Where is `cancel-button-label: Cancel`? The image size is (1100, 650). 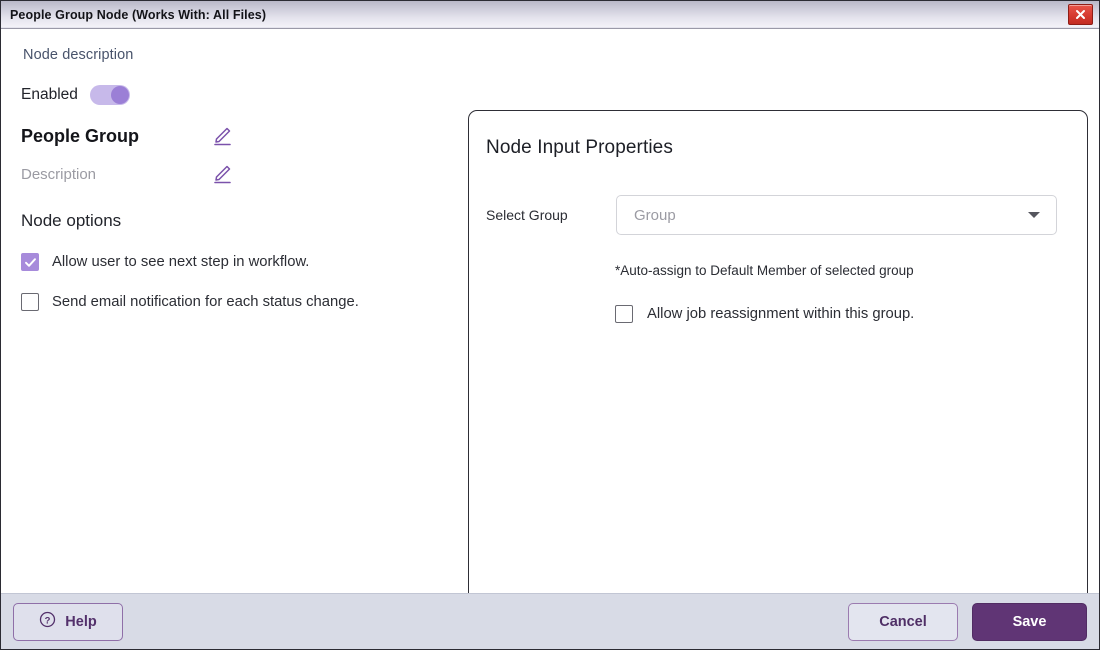 cancel-button-label: Cancel is located at coordinates (903, 621).